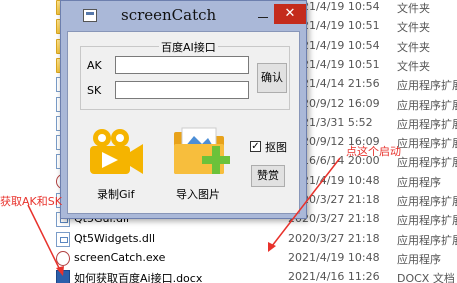 This screenshot has width=457, height=283. What do you see at coordinates (263, 15) in the screenshot?
I see `minimize-button` at bounding box center [263, 15].